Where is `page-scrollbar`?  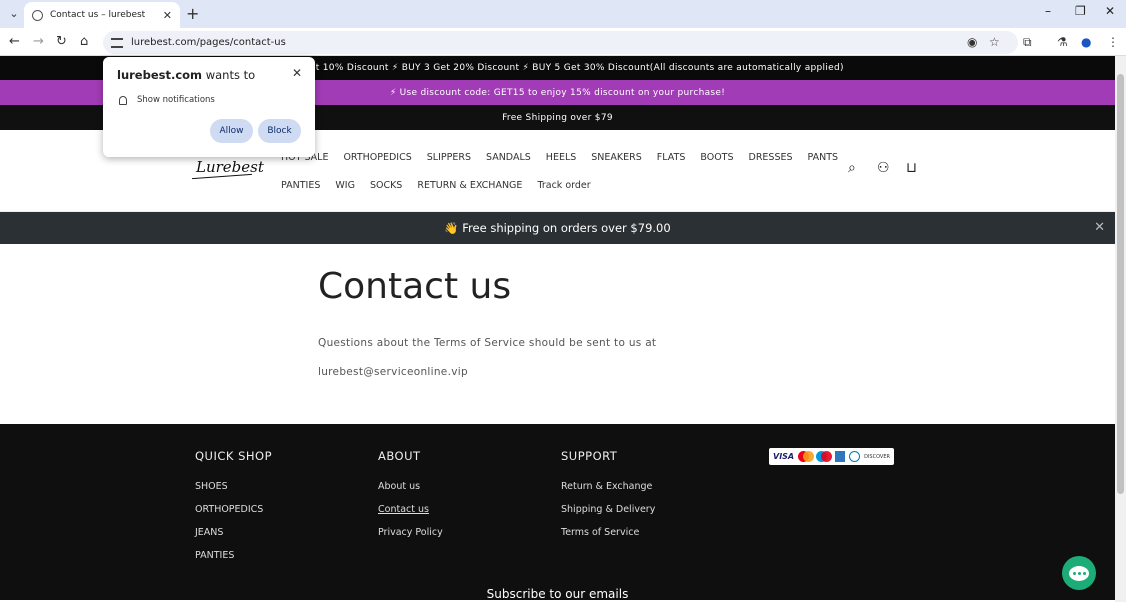
page-scrollbar is located at coordinates (1120, 329).